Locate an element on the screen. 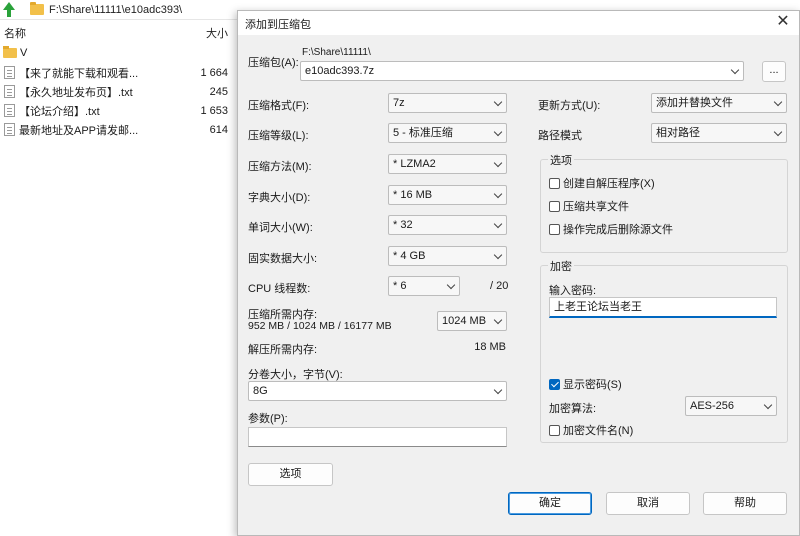 This screenshot has height=536, width=800. delete-after-checkbox: 操作完成后删除源文件 is located at coordinates (611, 229).